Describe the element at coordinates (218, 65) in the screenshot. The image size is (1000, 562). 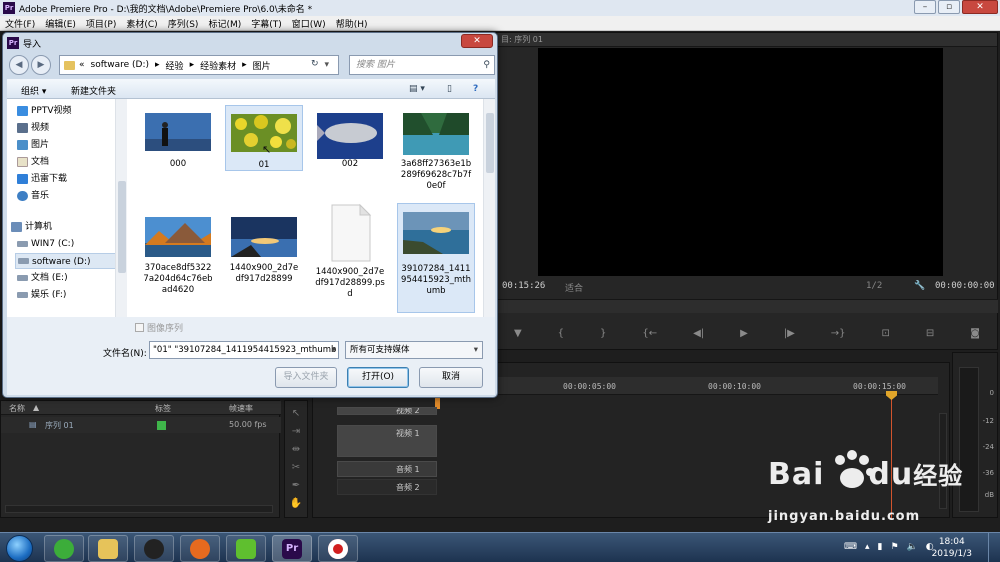
I see `breadcrumb-jingyan-sucai: 经验素材` at that location.